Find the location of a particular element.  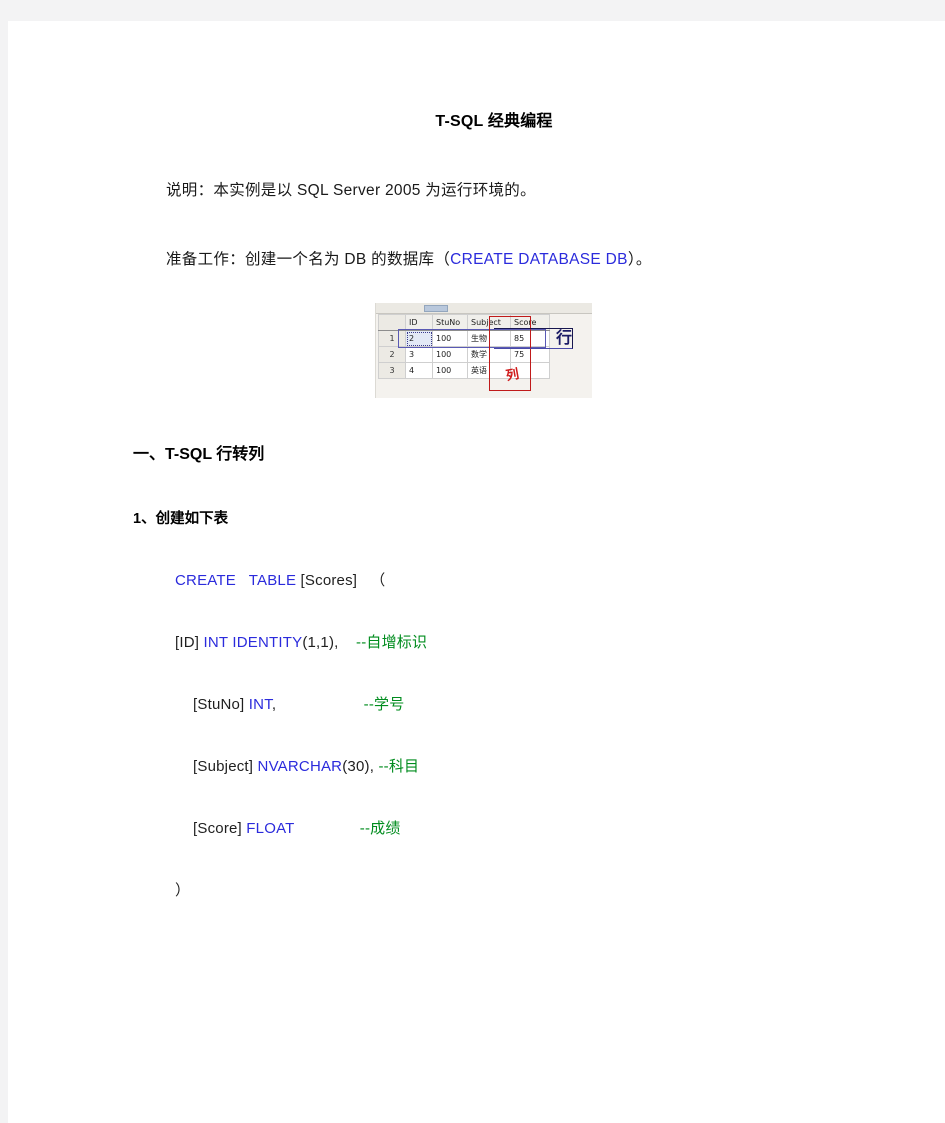

table-row: 3 4 100 英语 is located at coordinates (464, 370).